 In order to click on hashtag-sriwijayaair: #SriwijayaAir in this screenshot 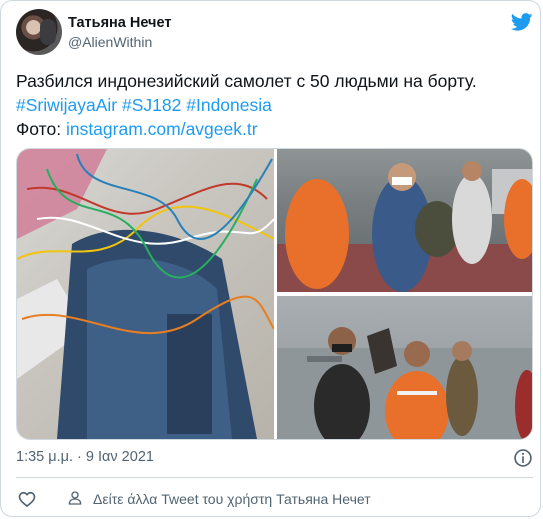, I will do `click(66, 105)`.